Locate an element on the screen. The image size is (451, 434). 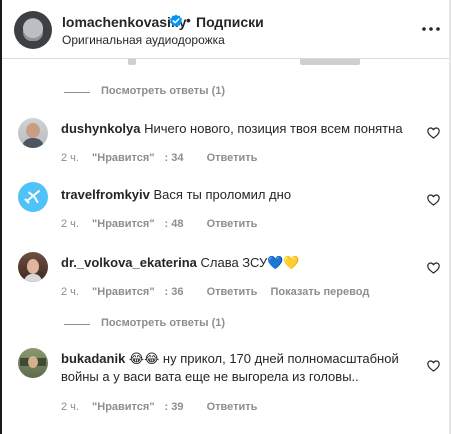
verified-badge-icon is located at coordinates (176, 20).